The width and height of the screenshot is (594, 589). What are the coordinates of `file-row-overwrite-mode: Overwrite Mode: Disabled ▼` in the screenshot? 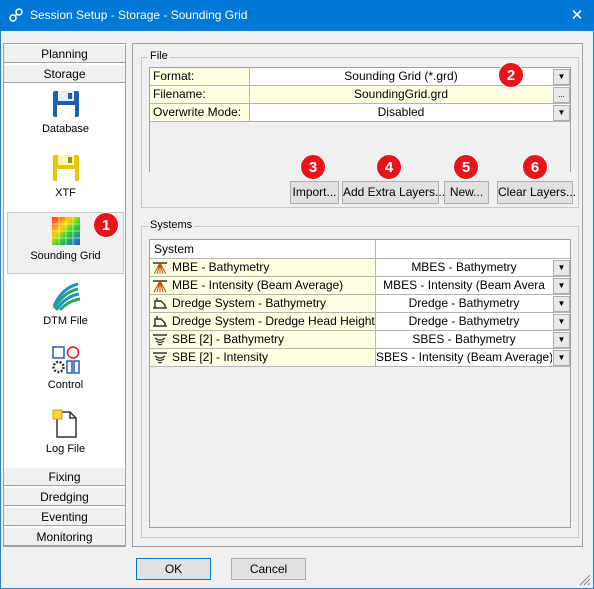 It's located at (360, 113).